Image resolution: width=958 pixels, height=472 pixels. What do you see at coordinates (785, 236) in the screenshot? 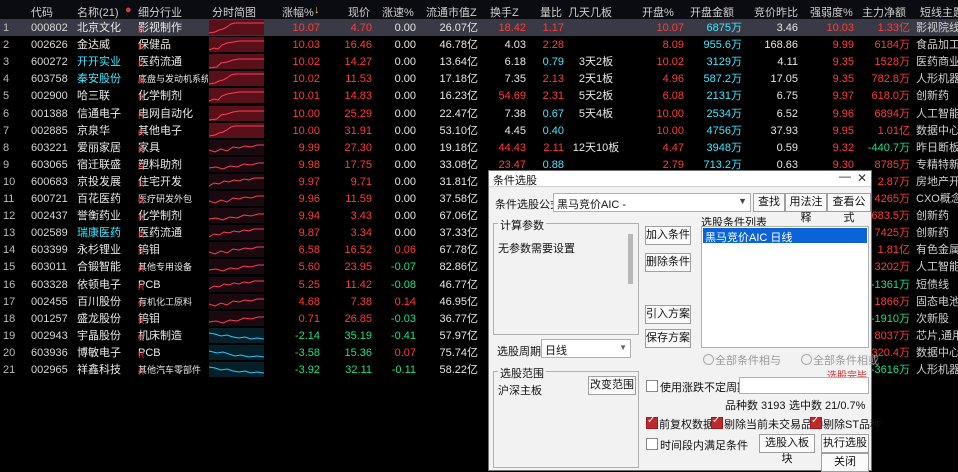
I see `cond-list-item: 黑马竞价AIC 日线` at bounding box center [785, 236].